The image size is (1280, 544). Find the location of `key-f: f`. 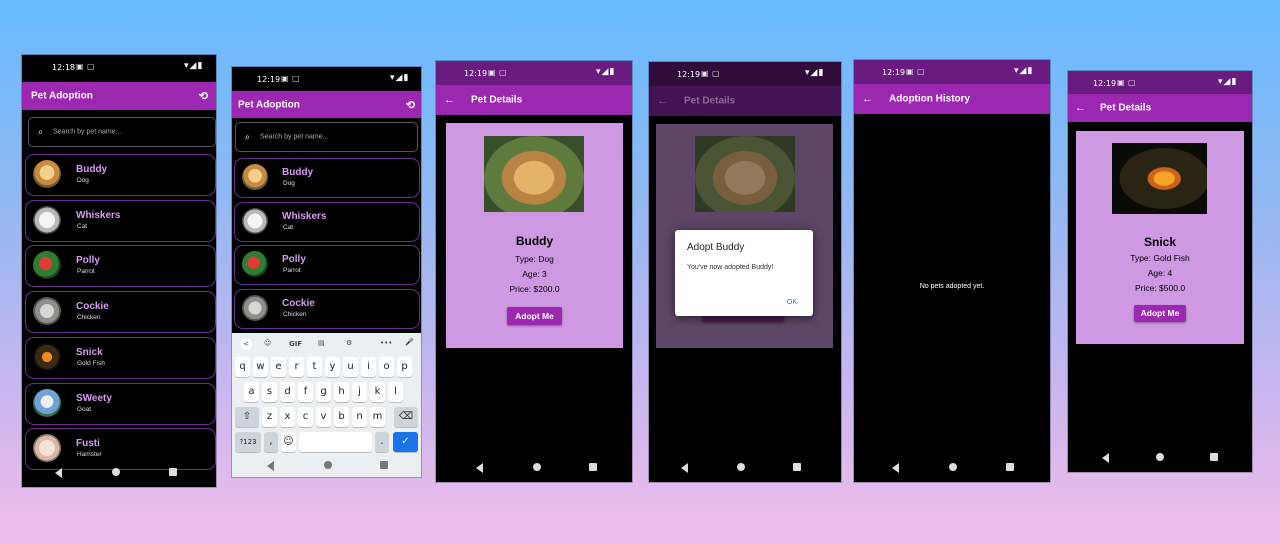

key-f: f is located at coordinates (305, 392).